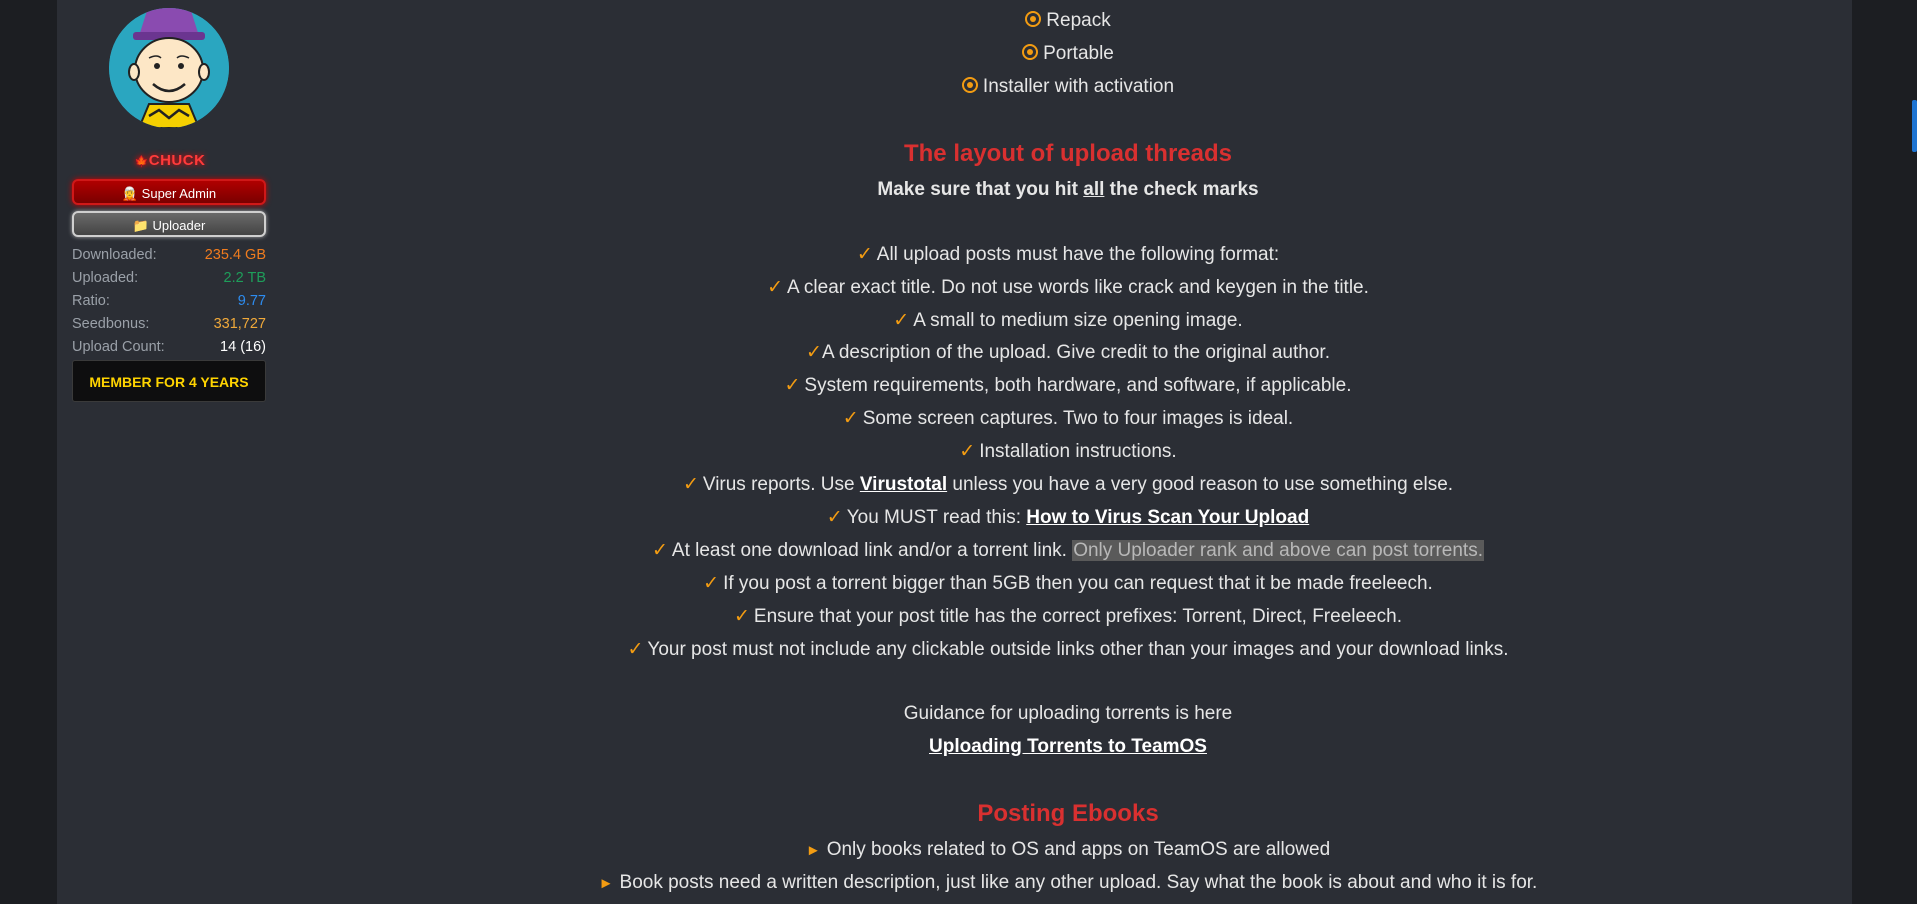 This screenshot has height=904, width=1917. Describe the element at coordinates (1068, 320) in the screenshot. I see `checklist-item: ✓ A small to medium size opening image.` at that location.